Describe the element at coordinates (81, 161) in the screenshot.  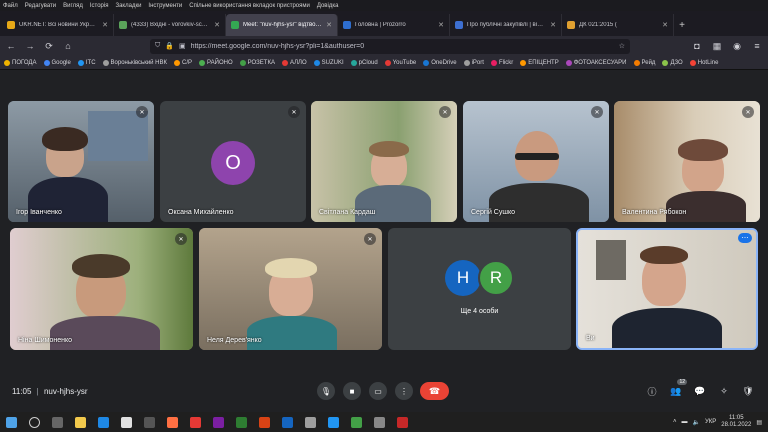
I see `participant-tile: ✕ Ігор Іванченко` at that location.